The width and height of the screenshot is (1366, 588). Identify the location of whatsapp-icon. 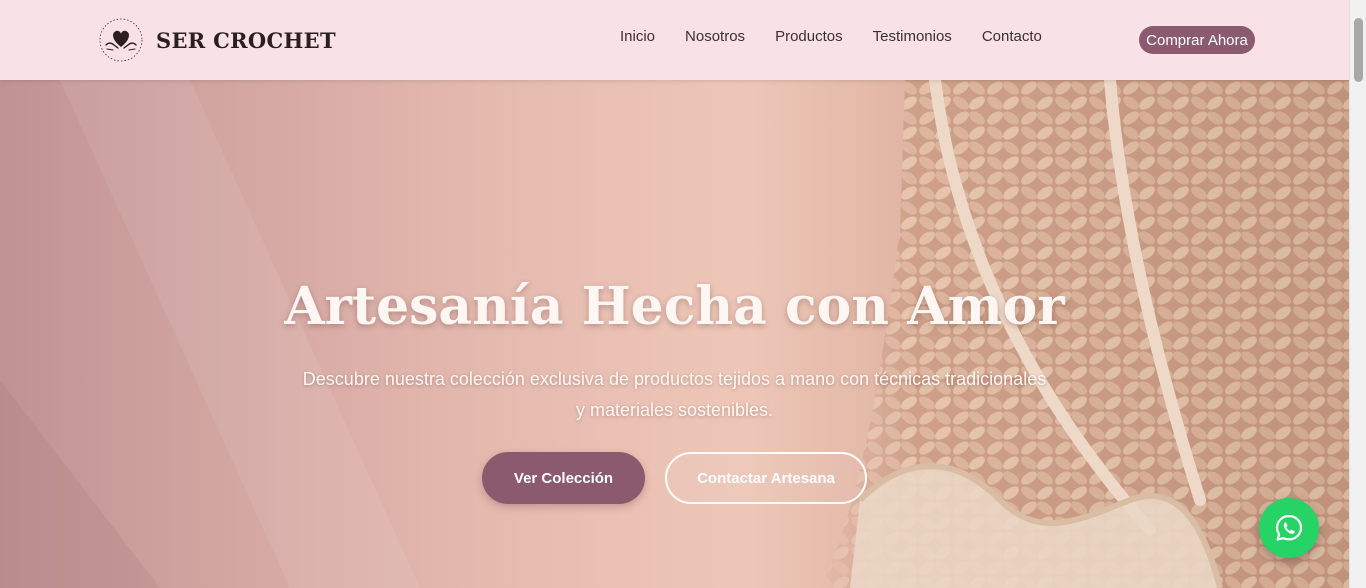
(1289, 527).